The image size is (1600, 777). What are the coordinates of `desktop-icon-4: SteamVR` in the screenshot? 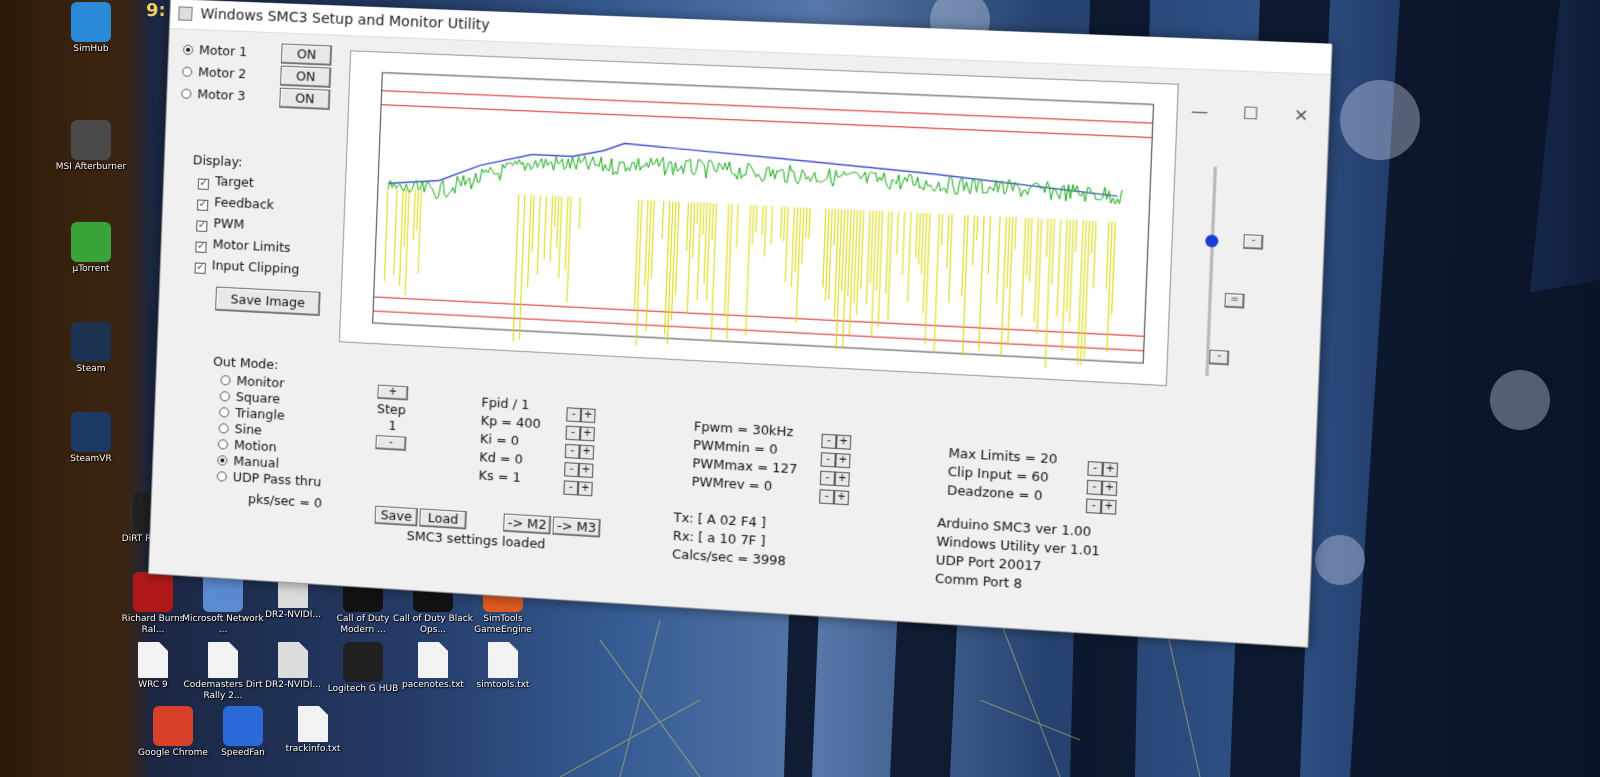 It's located at (91, 438).